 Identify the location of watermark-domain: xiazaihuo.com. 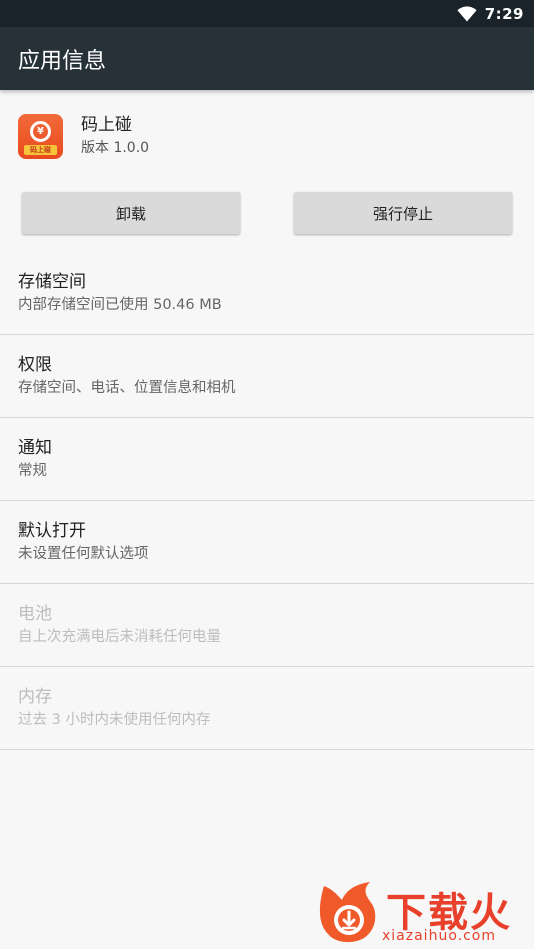
(439, 936).